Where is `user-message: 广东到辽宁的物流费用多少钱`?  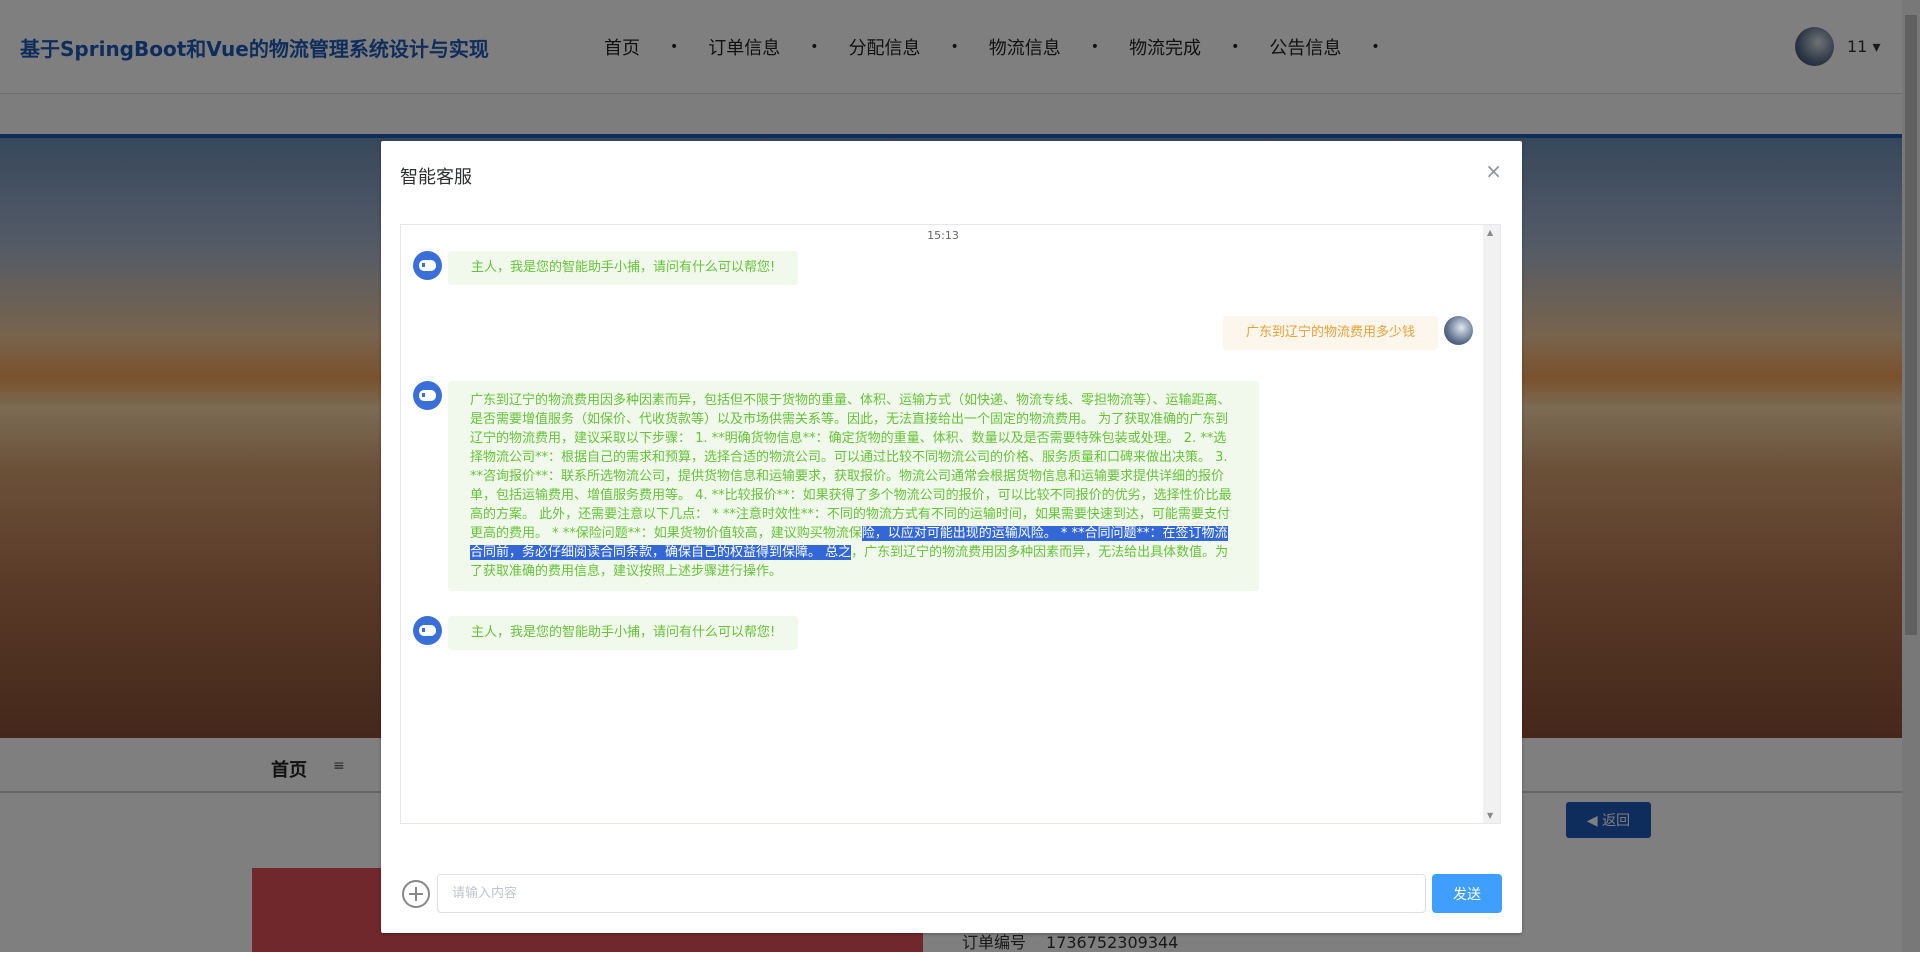
user-message: 广东到辽宁的物流费用多少钱 is located at coordinates (1347, 333).